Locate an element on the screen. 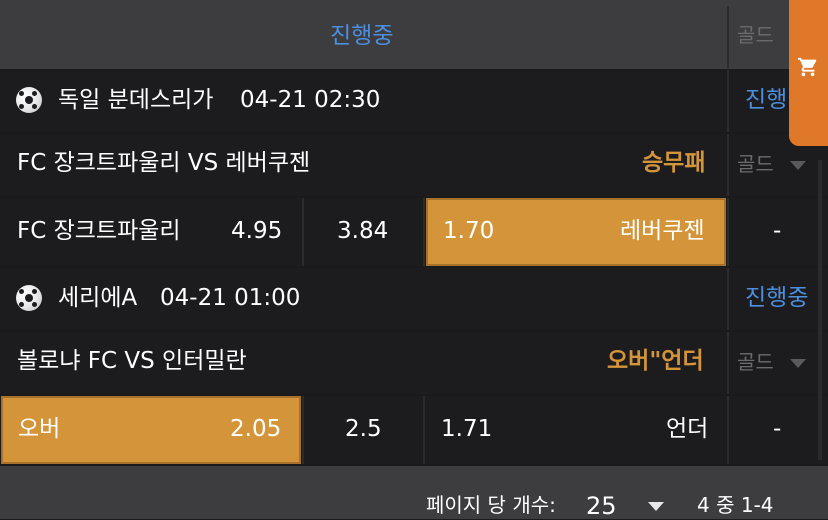 The width and height of the screenshot is (828, 520). match1-home-odds: 4.95 is located at coordinates (257, 231).